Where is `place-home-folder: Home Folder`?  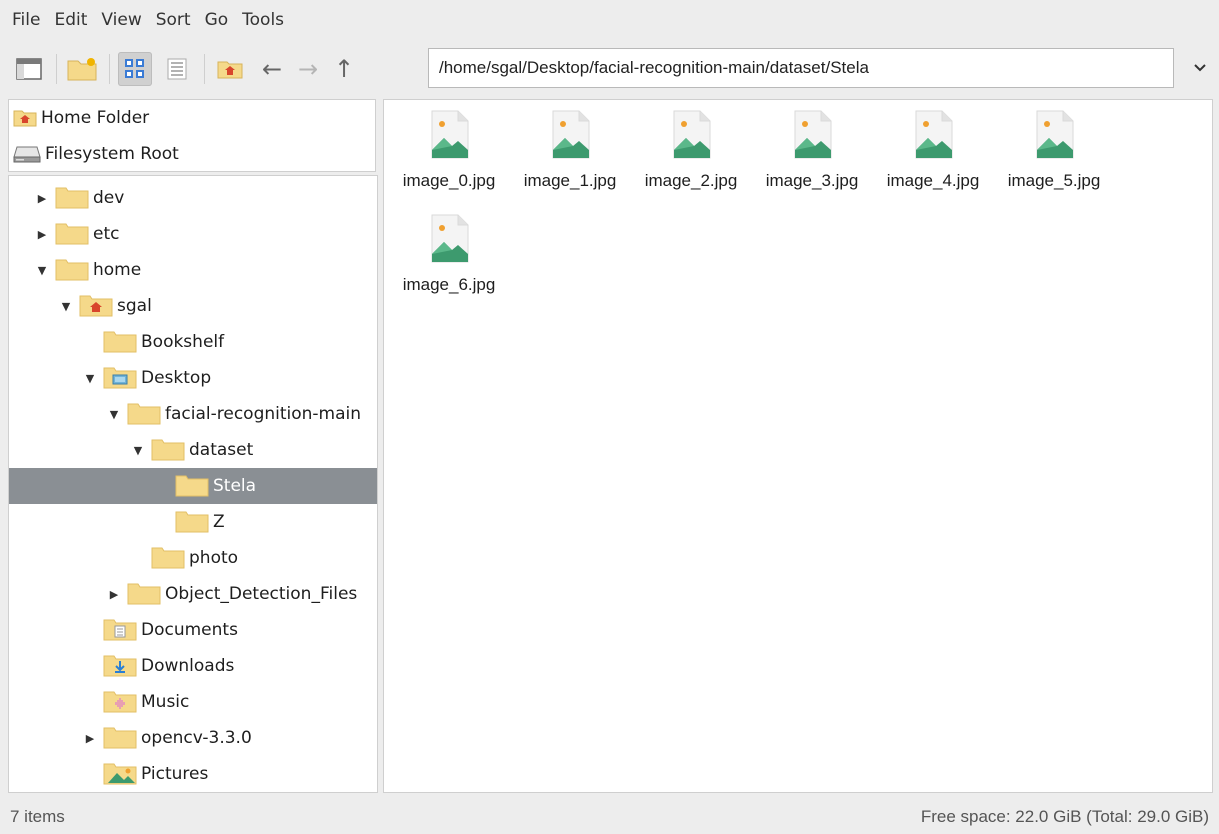
place-home-folder: Home Folder is located at coordinates (192, 118).